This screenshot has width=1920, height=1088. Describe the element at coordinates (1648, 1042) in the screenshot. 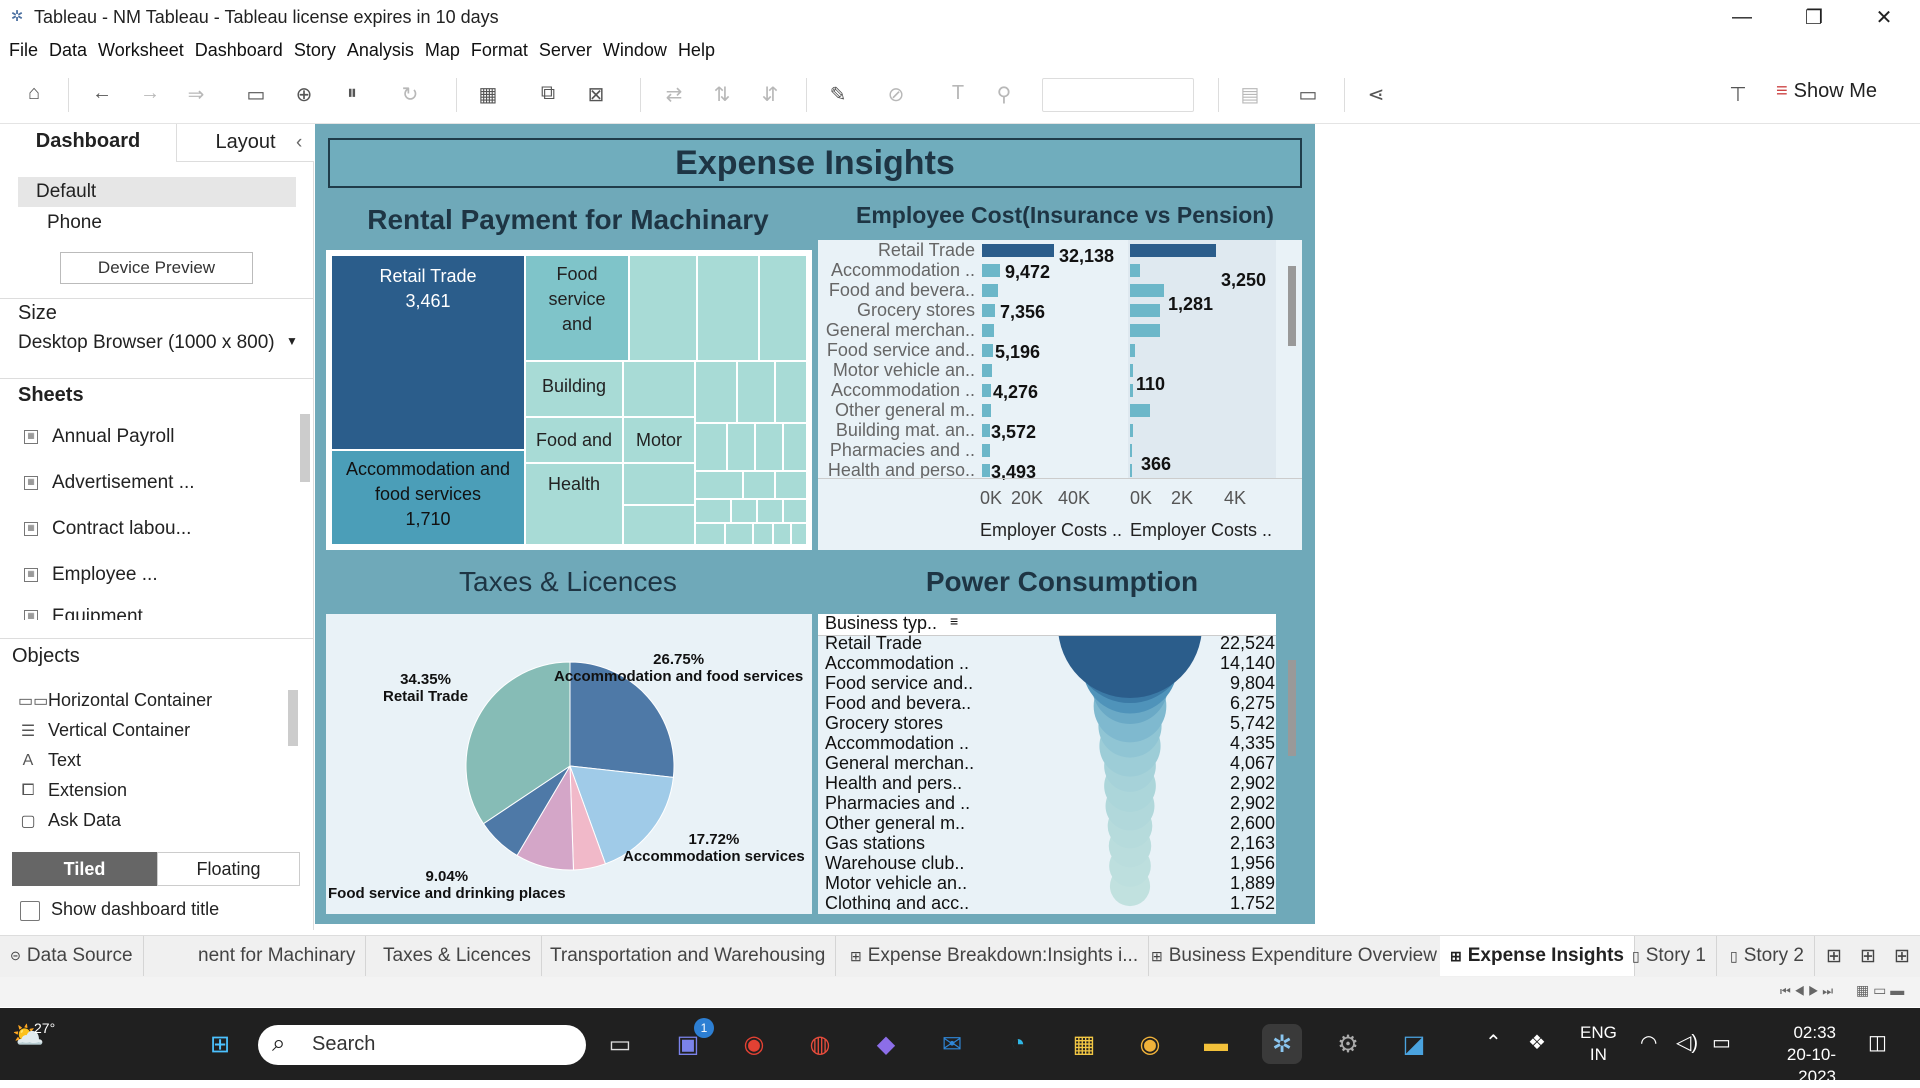

I see `wifi-icon: ◠` at that location.